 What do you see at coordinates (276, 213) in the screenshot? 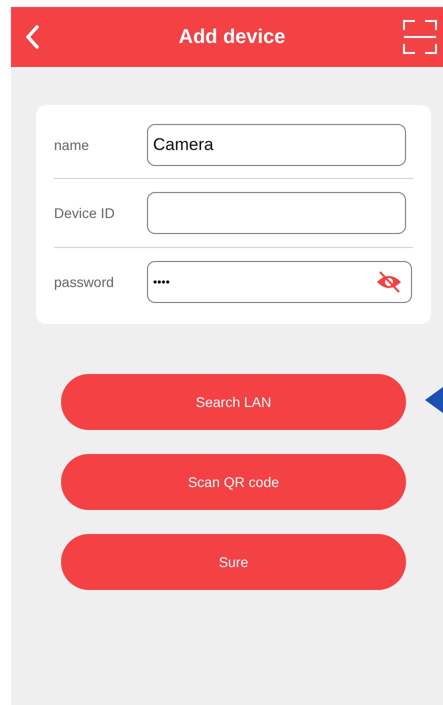
I see `input-field` at bounding box center [276, 213].